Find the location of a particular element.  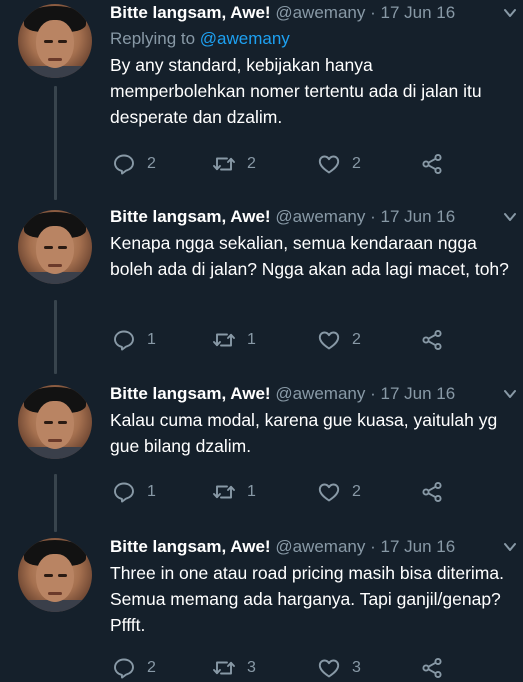

replying-to-label: Replying to is located at coordinates (153, 38).